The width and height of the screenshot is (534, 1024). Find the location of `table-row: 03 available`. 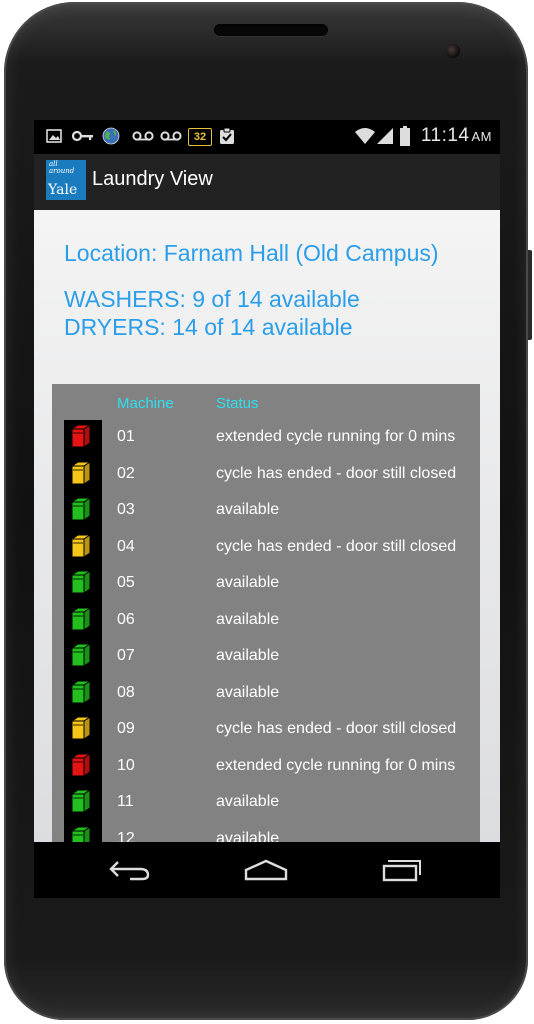

table-row: 03 available is located at coordinates (266, 511).